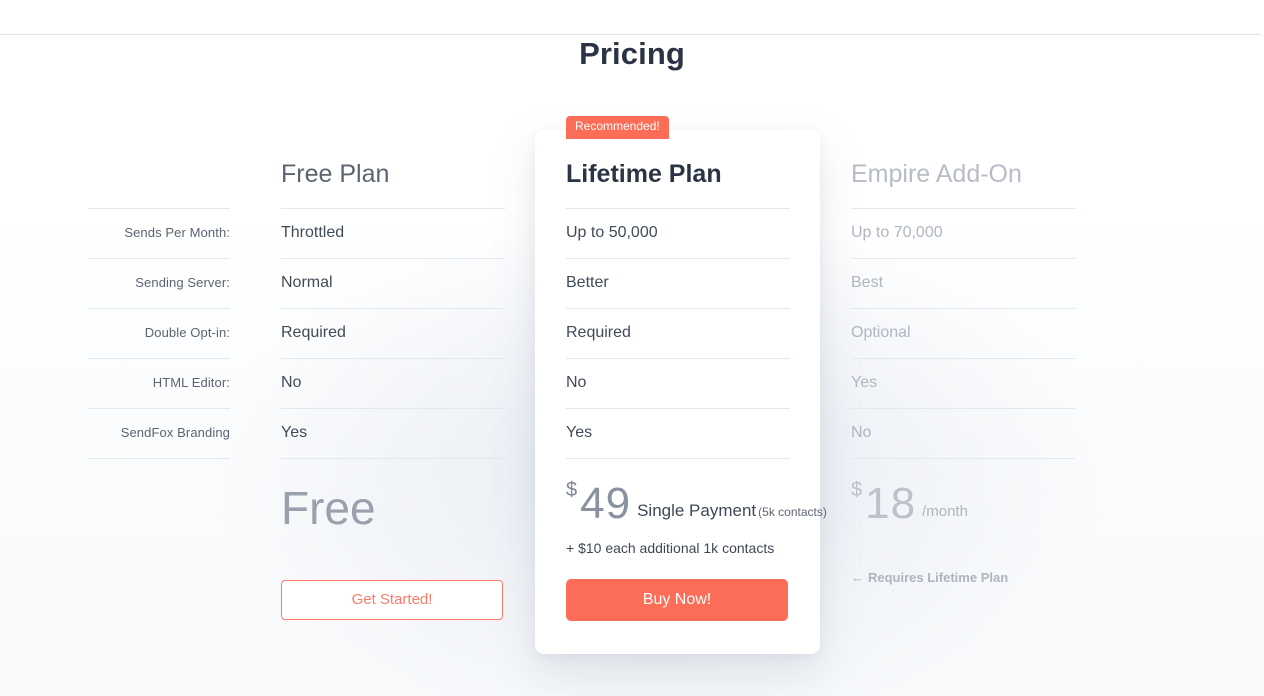 The width and height of the screenshot is (1264, 696). Describe the element at coordinates (857, 577) in the screenshot. I see `arrow-left-icon: ←` at that location.